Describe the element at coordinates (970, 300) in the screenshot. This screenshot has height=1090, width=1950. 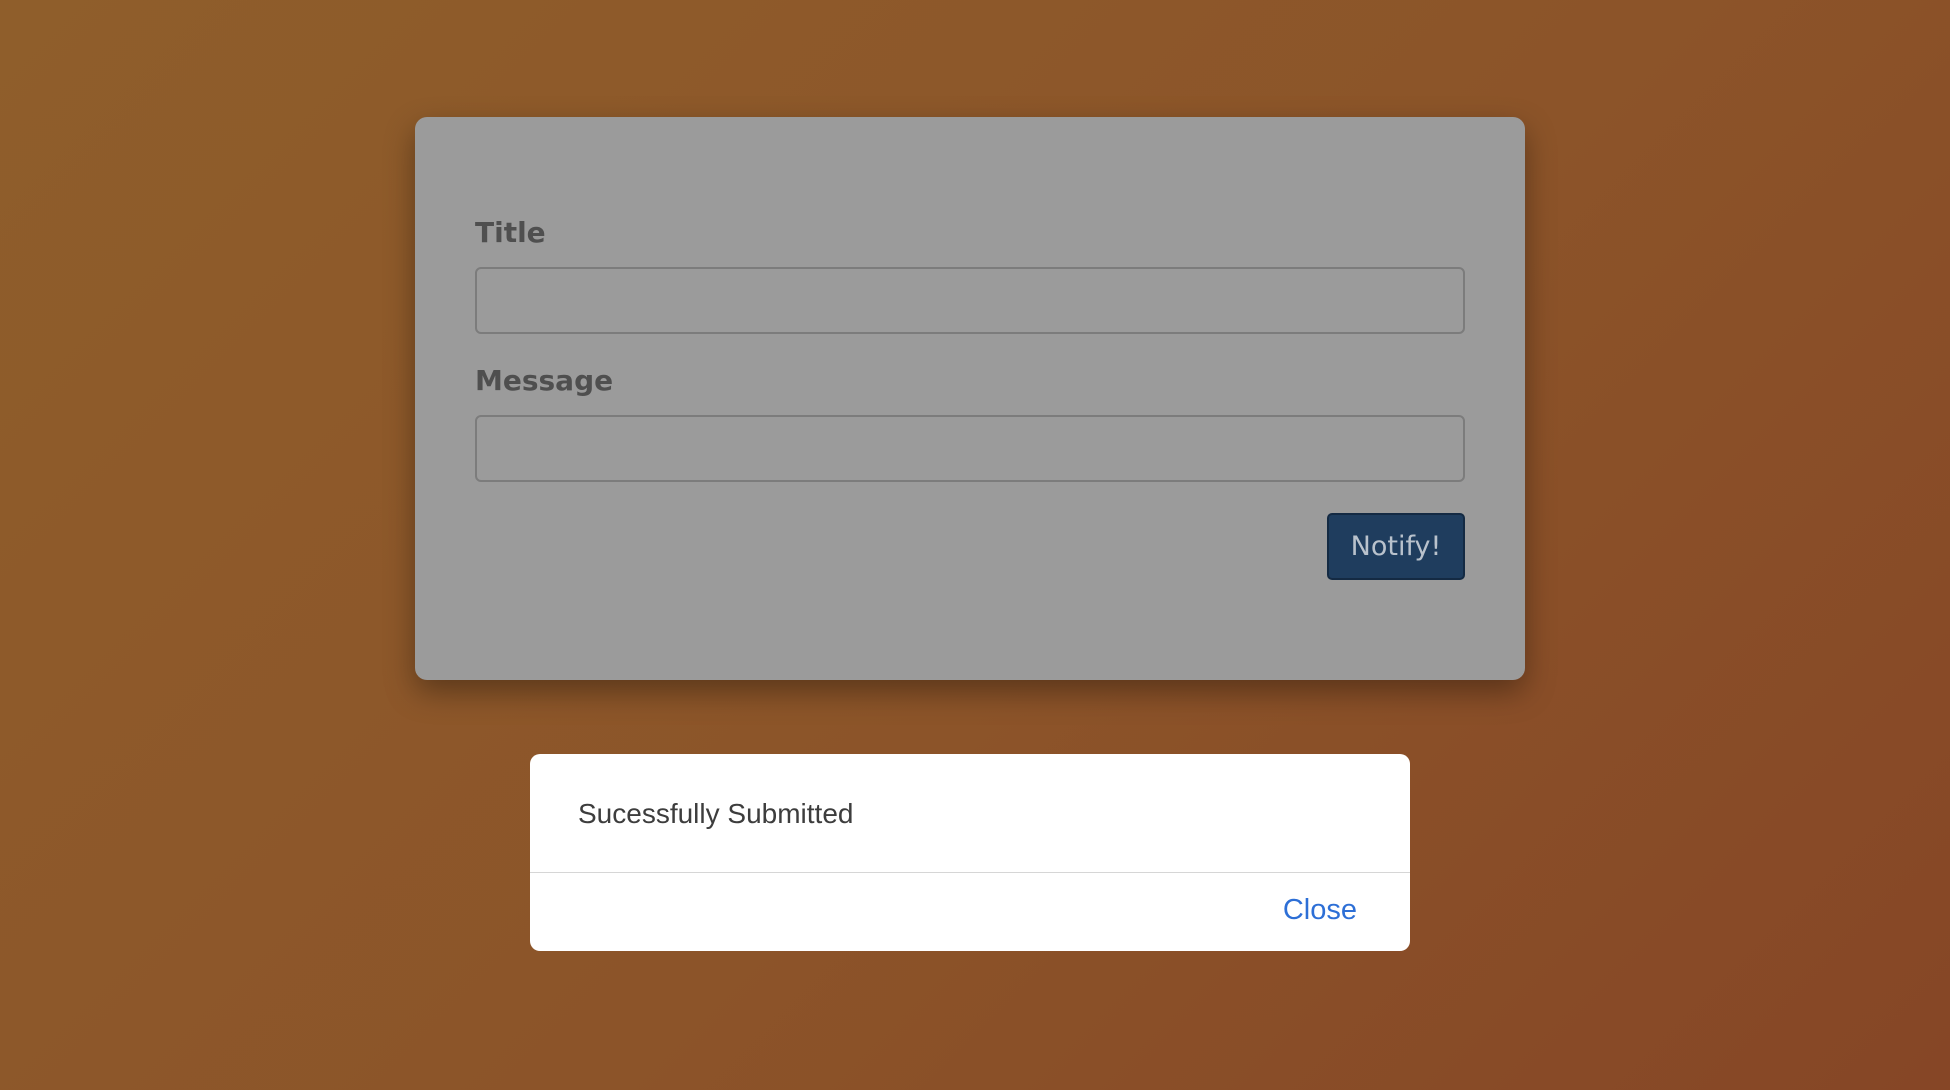
I see `title-input` at that location.